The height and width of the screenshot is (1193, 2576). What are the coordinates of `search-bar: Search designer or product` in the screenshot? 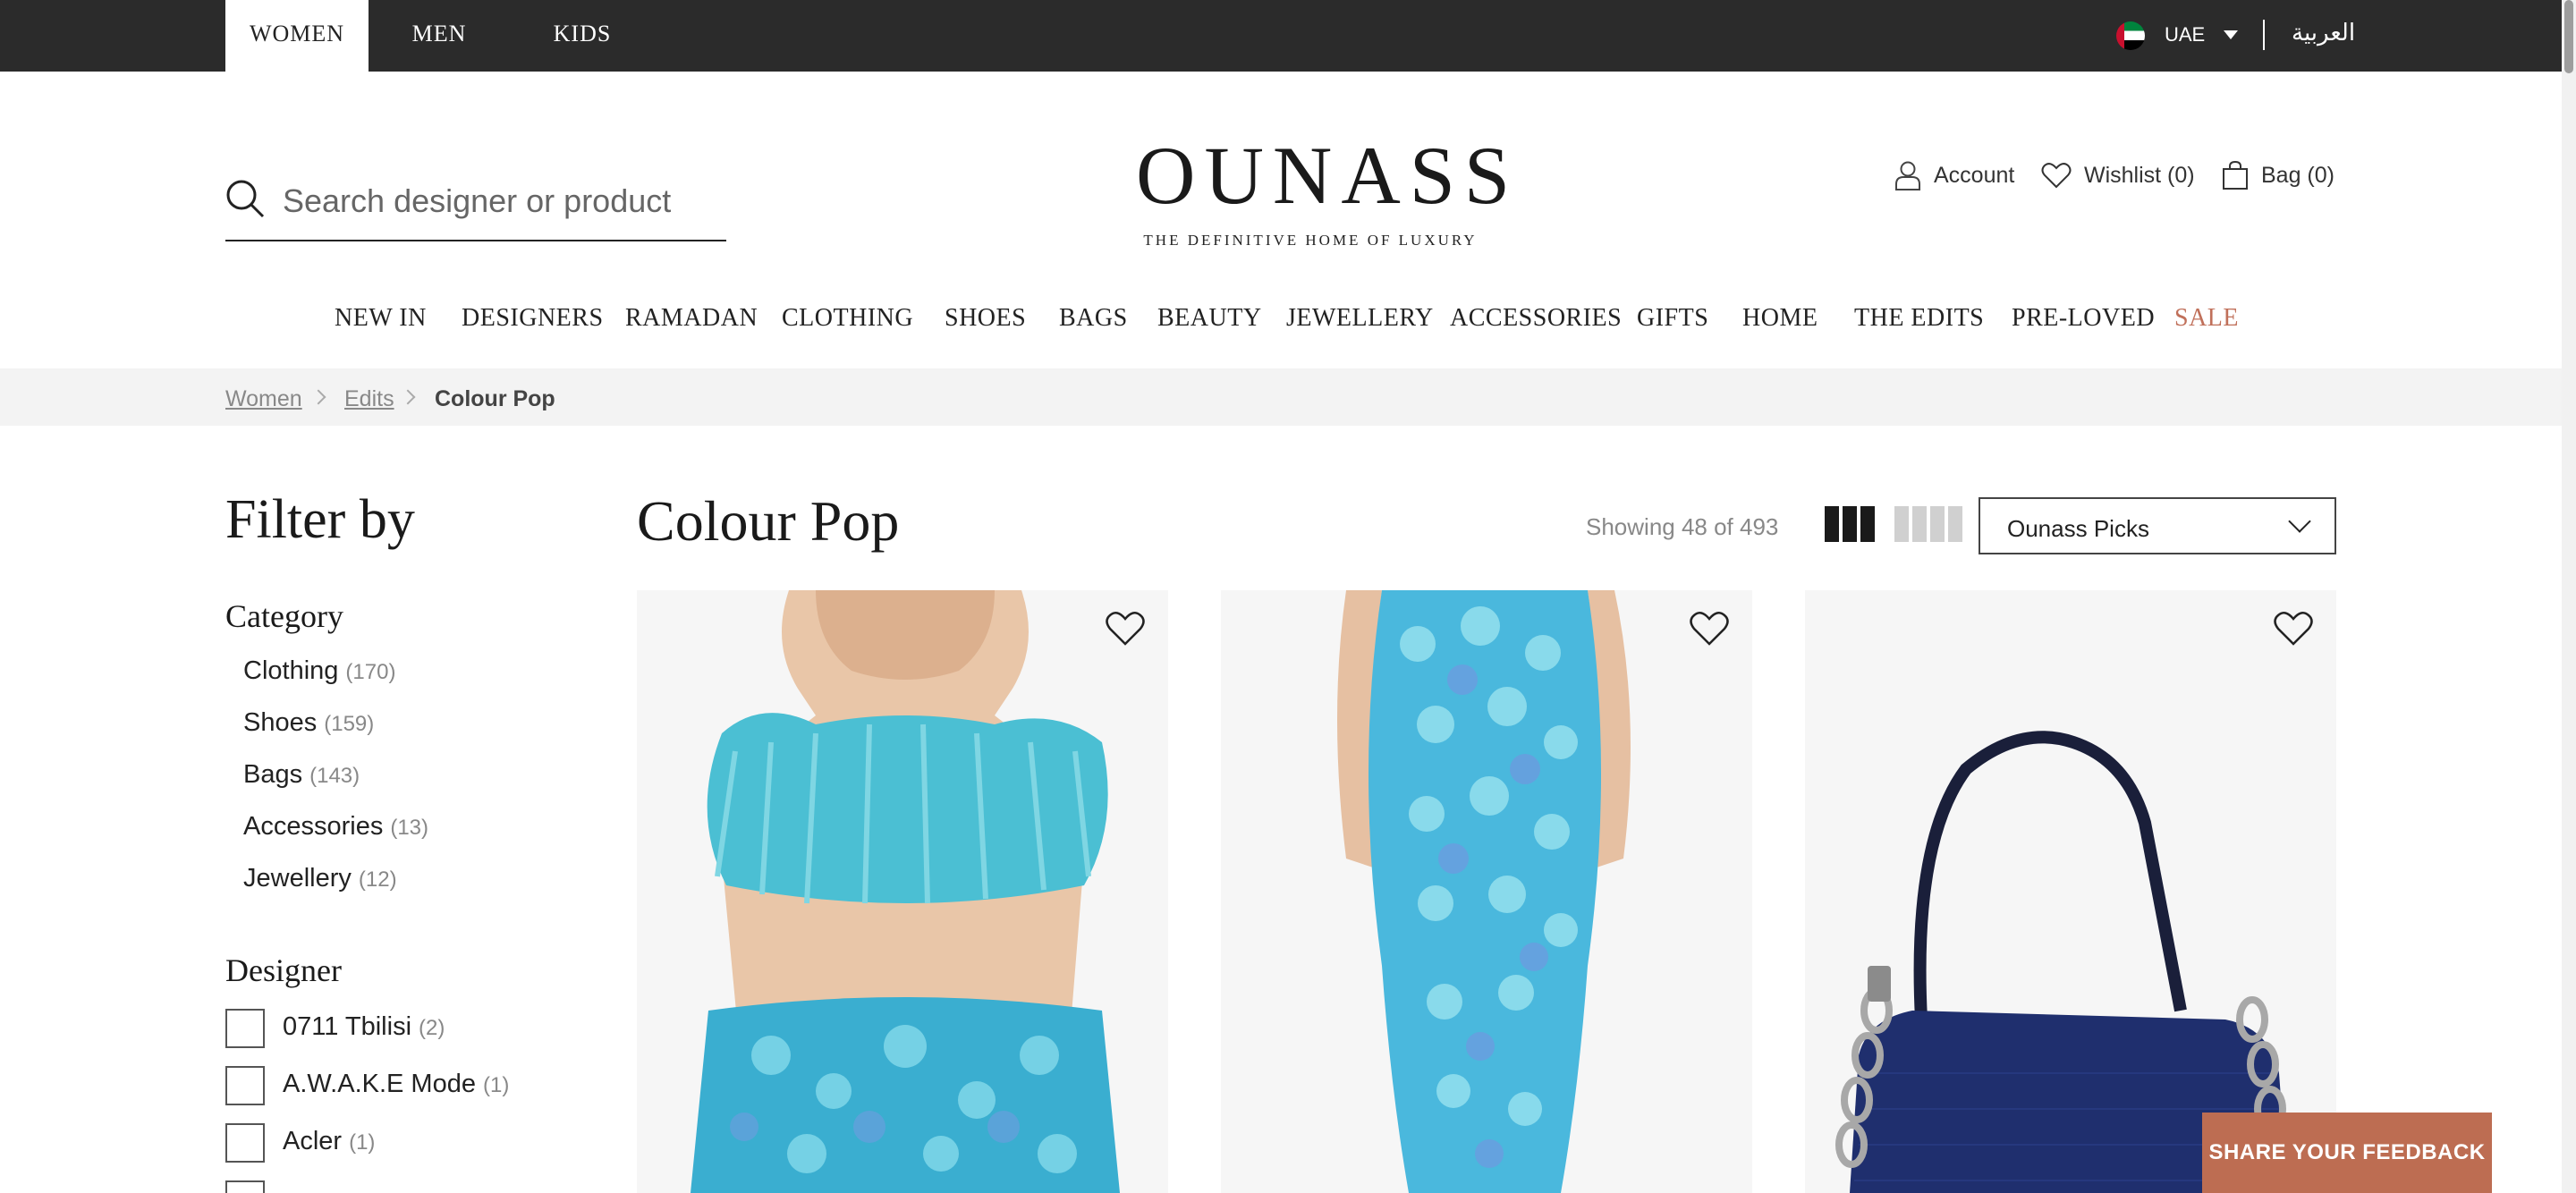 It's located at (475, 208).